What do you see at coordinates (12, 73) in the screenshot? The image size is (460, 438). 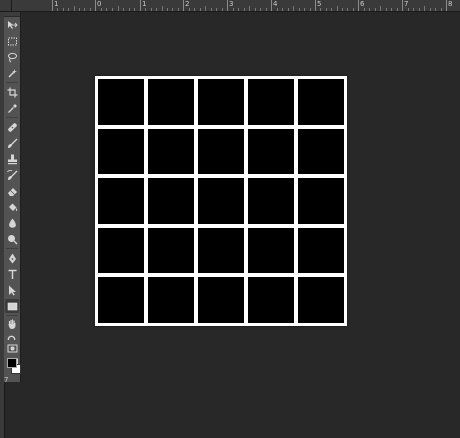 I see `quick-selection-tool` at bounding box center [12, 73].